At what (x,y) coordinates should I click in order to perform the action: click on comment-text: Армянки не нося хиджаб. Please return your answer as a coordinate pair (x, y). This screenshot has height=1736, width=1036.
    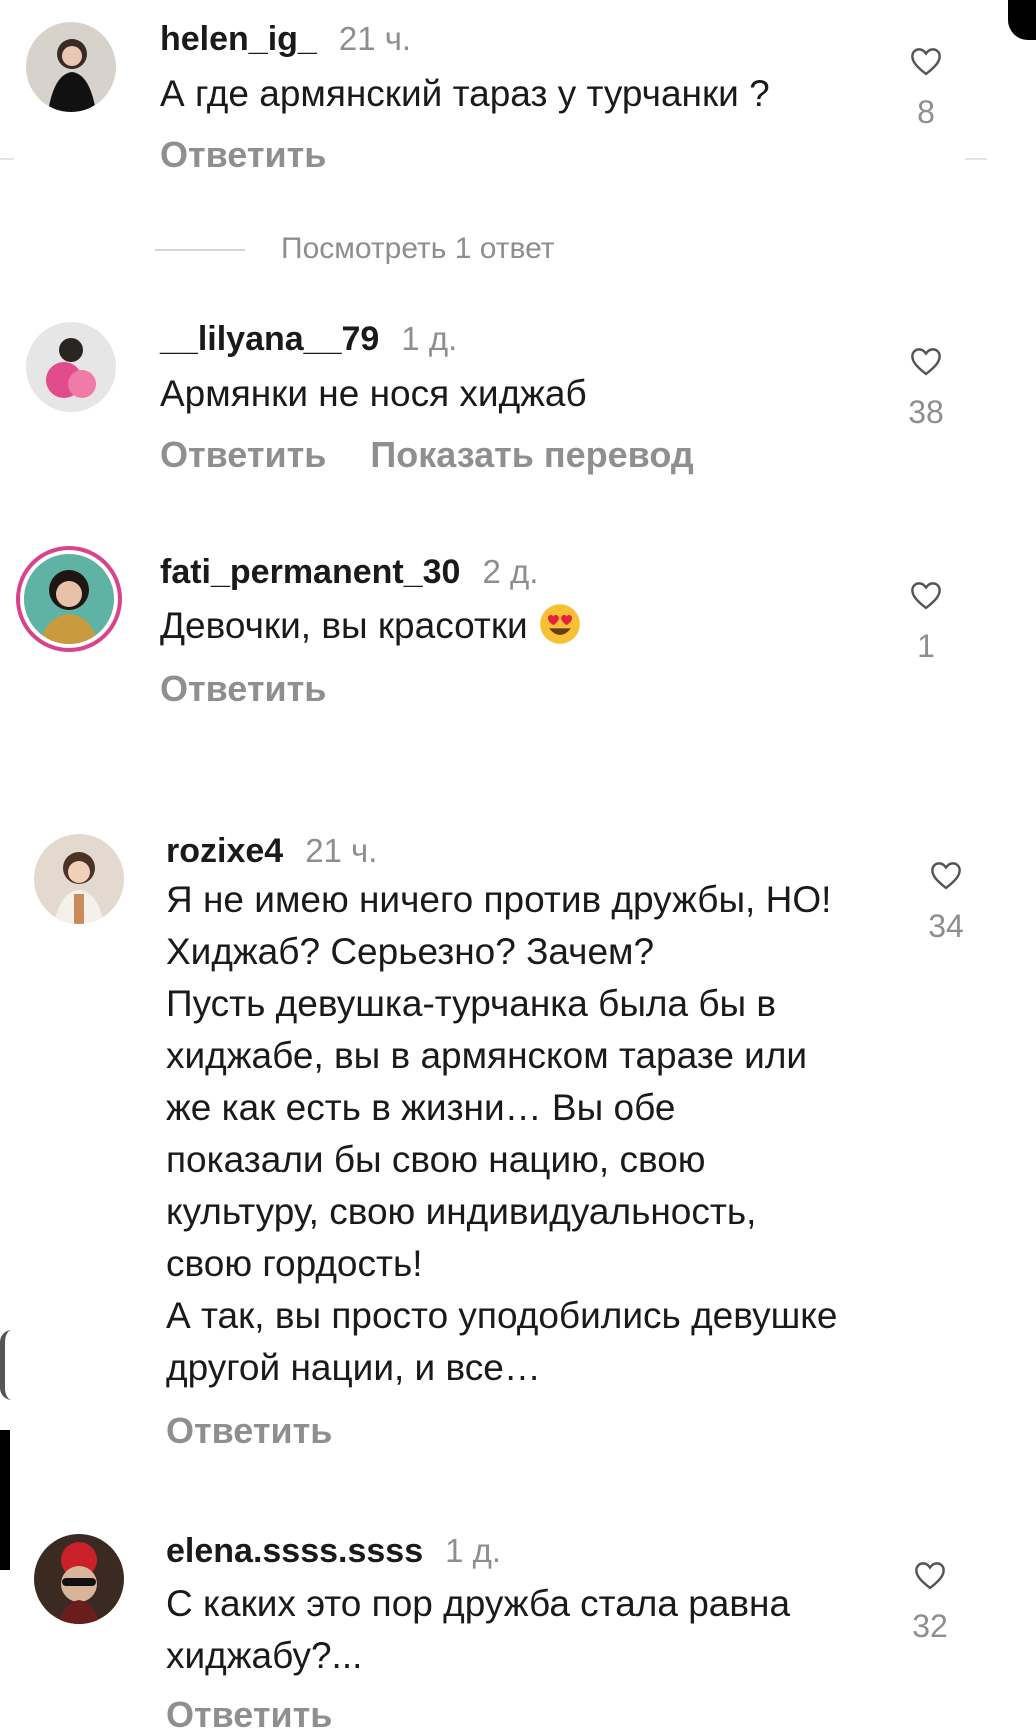
    Looking at the image, I should click on (373, 393).